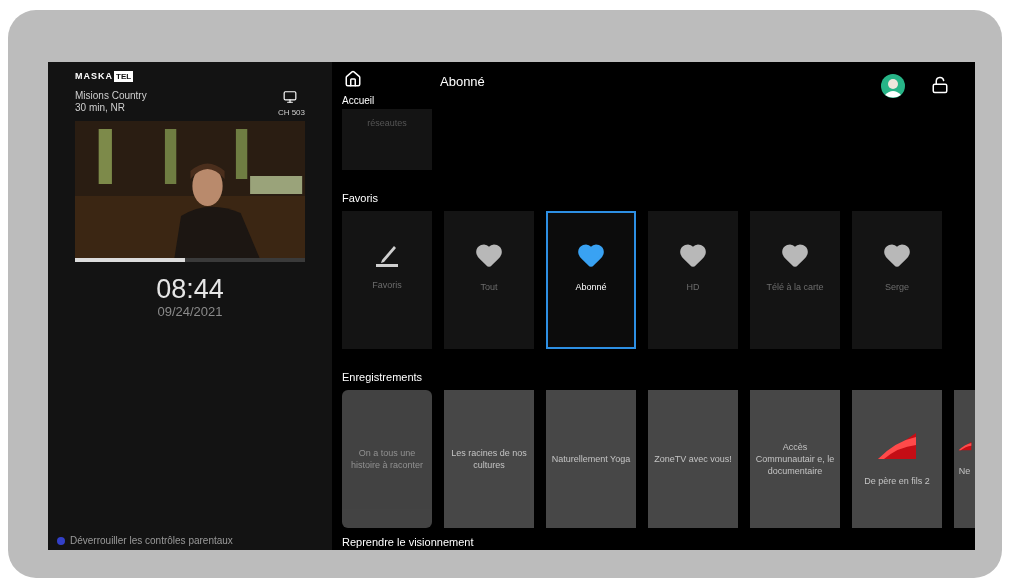 The width and height of the screenshot is (1010, 582). I want to click on favorite-tile: Serge, so click(897, 280).